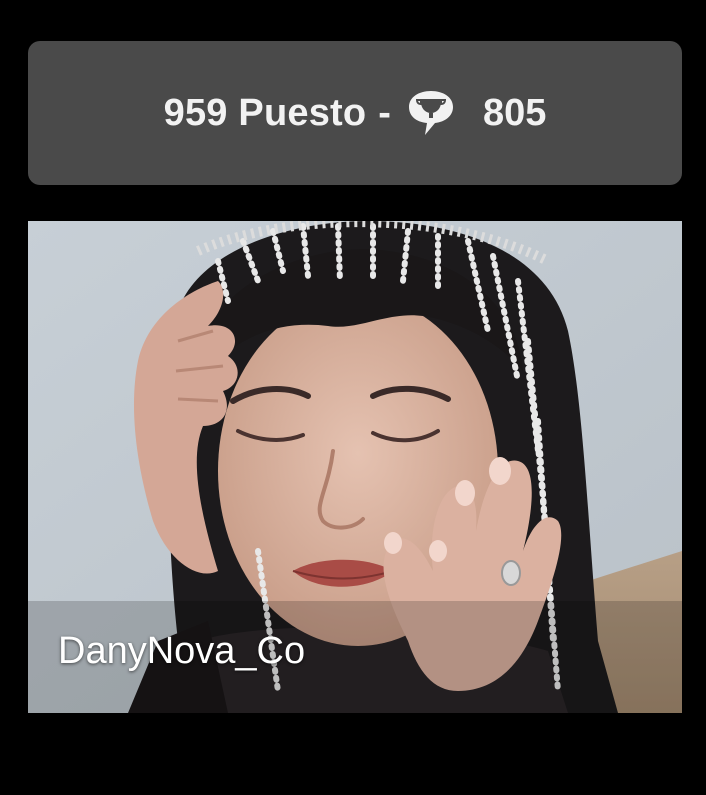 The height and width of the screenshot is (795, 706). I want to click on score-value: 805, so click(514, 112).